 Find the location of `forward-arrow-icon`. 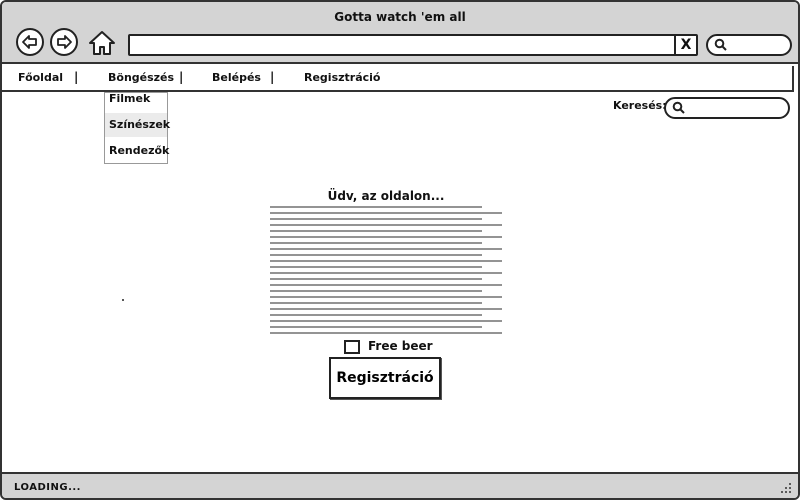

forward-arrow-icon is located at coordinates (64, 42).